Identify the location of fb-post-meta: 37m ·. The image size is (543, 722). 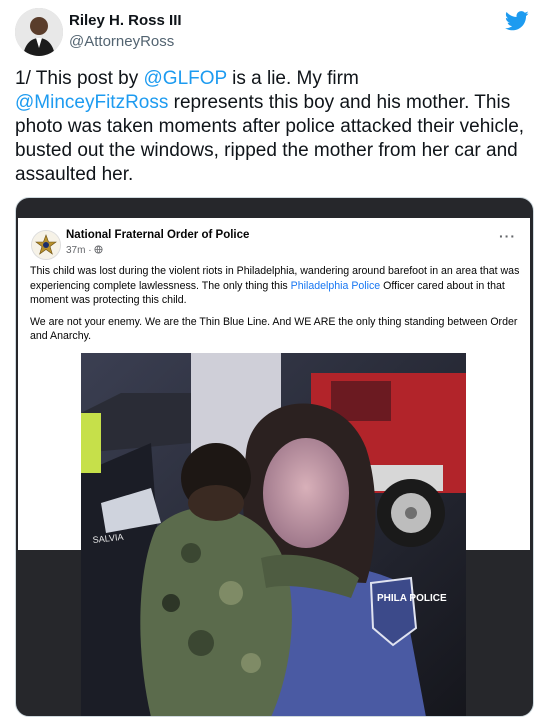
(84, 250).